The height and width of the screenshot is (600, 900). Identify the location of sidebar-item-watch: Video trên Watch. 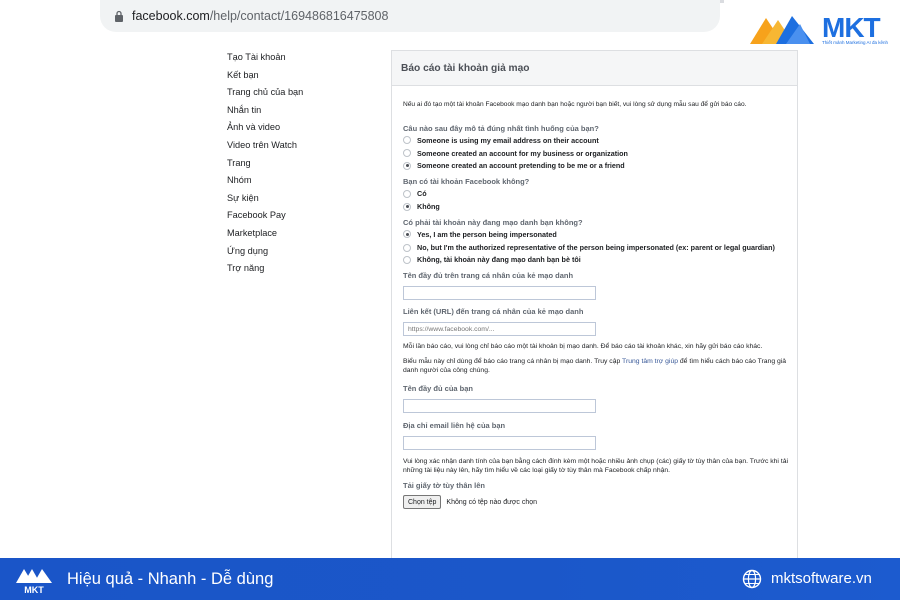
(302, 146).